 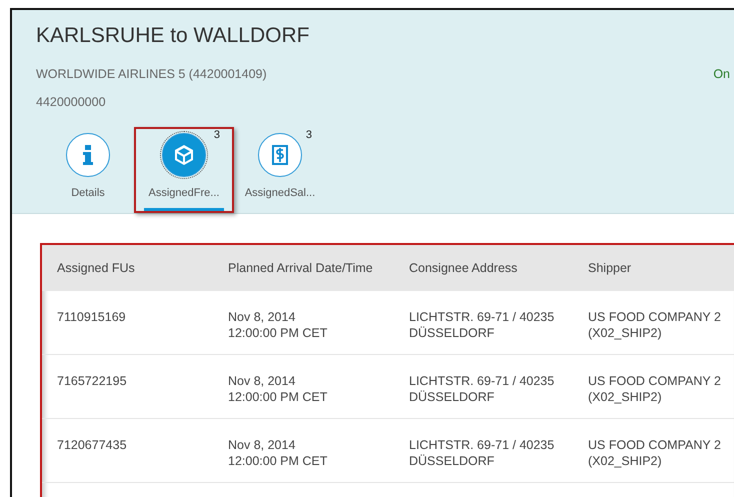 I want to click on carrier-text: WORLDWIDE AIRLINES 5 (4420001409), so click(x=151, y=74).